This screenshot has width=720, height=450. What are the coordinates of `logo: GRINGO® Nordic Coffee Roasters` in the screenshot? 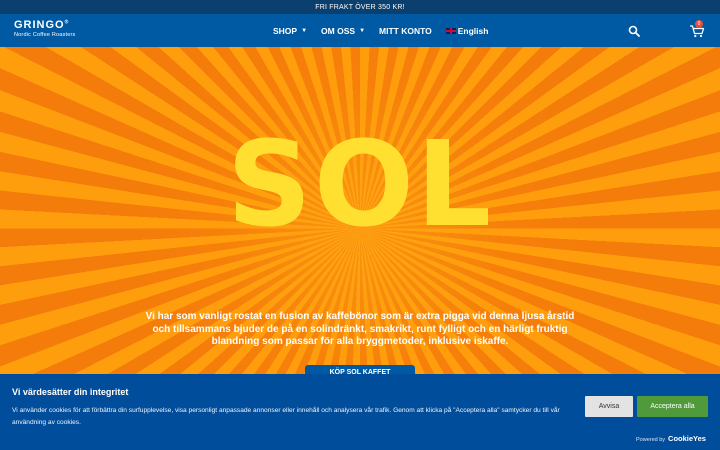 It's located at (44, 29).